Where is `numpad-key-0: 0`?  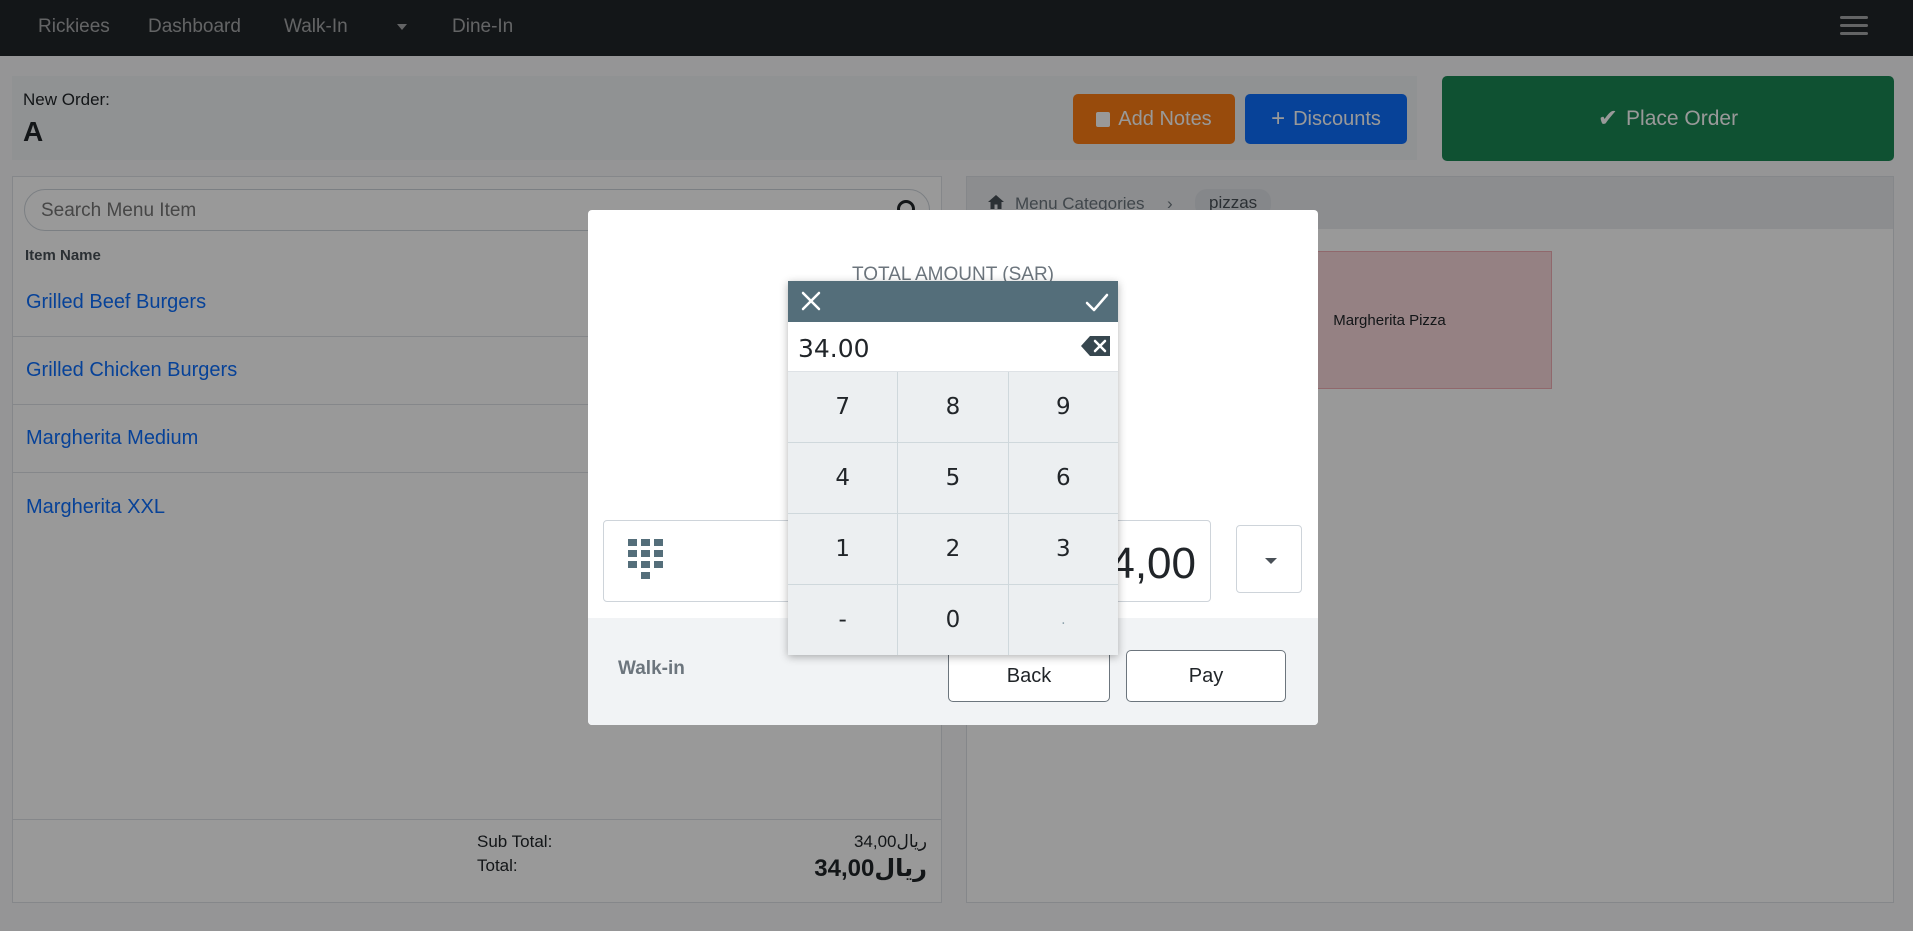 numpad-key-0: 0 is located at coordinates (953, 620).